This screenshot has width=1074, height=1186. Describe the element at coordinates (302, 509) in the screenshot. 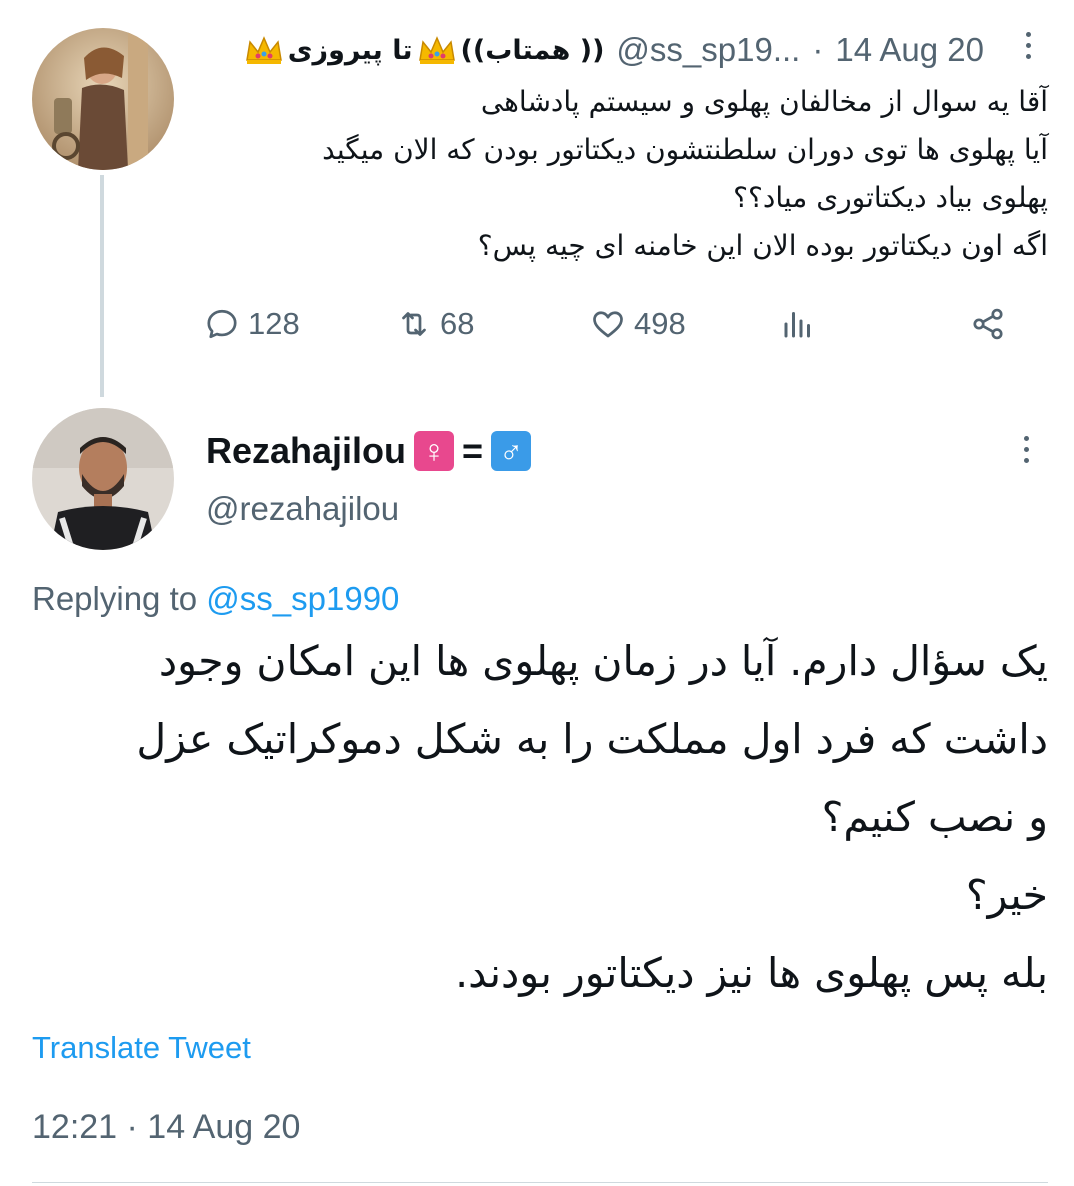

I see `main-author-handle: @rezahajilou` at that location.